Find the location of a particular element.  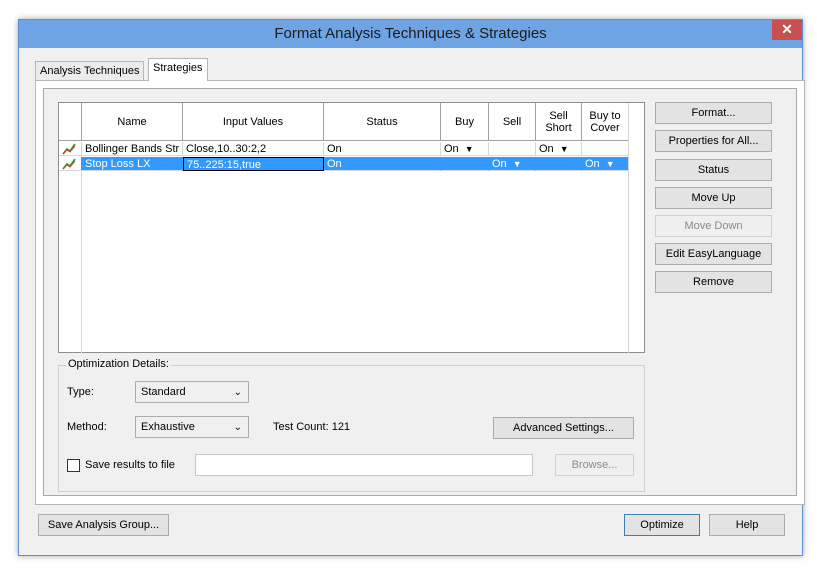

row-sell-short is located at coordinates (559, 164).